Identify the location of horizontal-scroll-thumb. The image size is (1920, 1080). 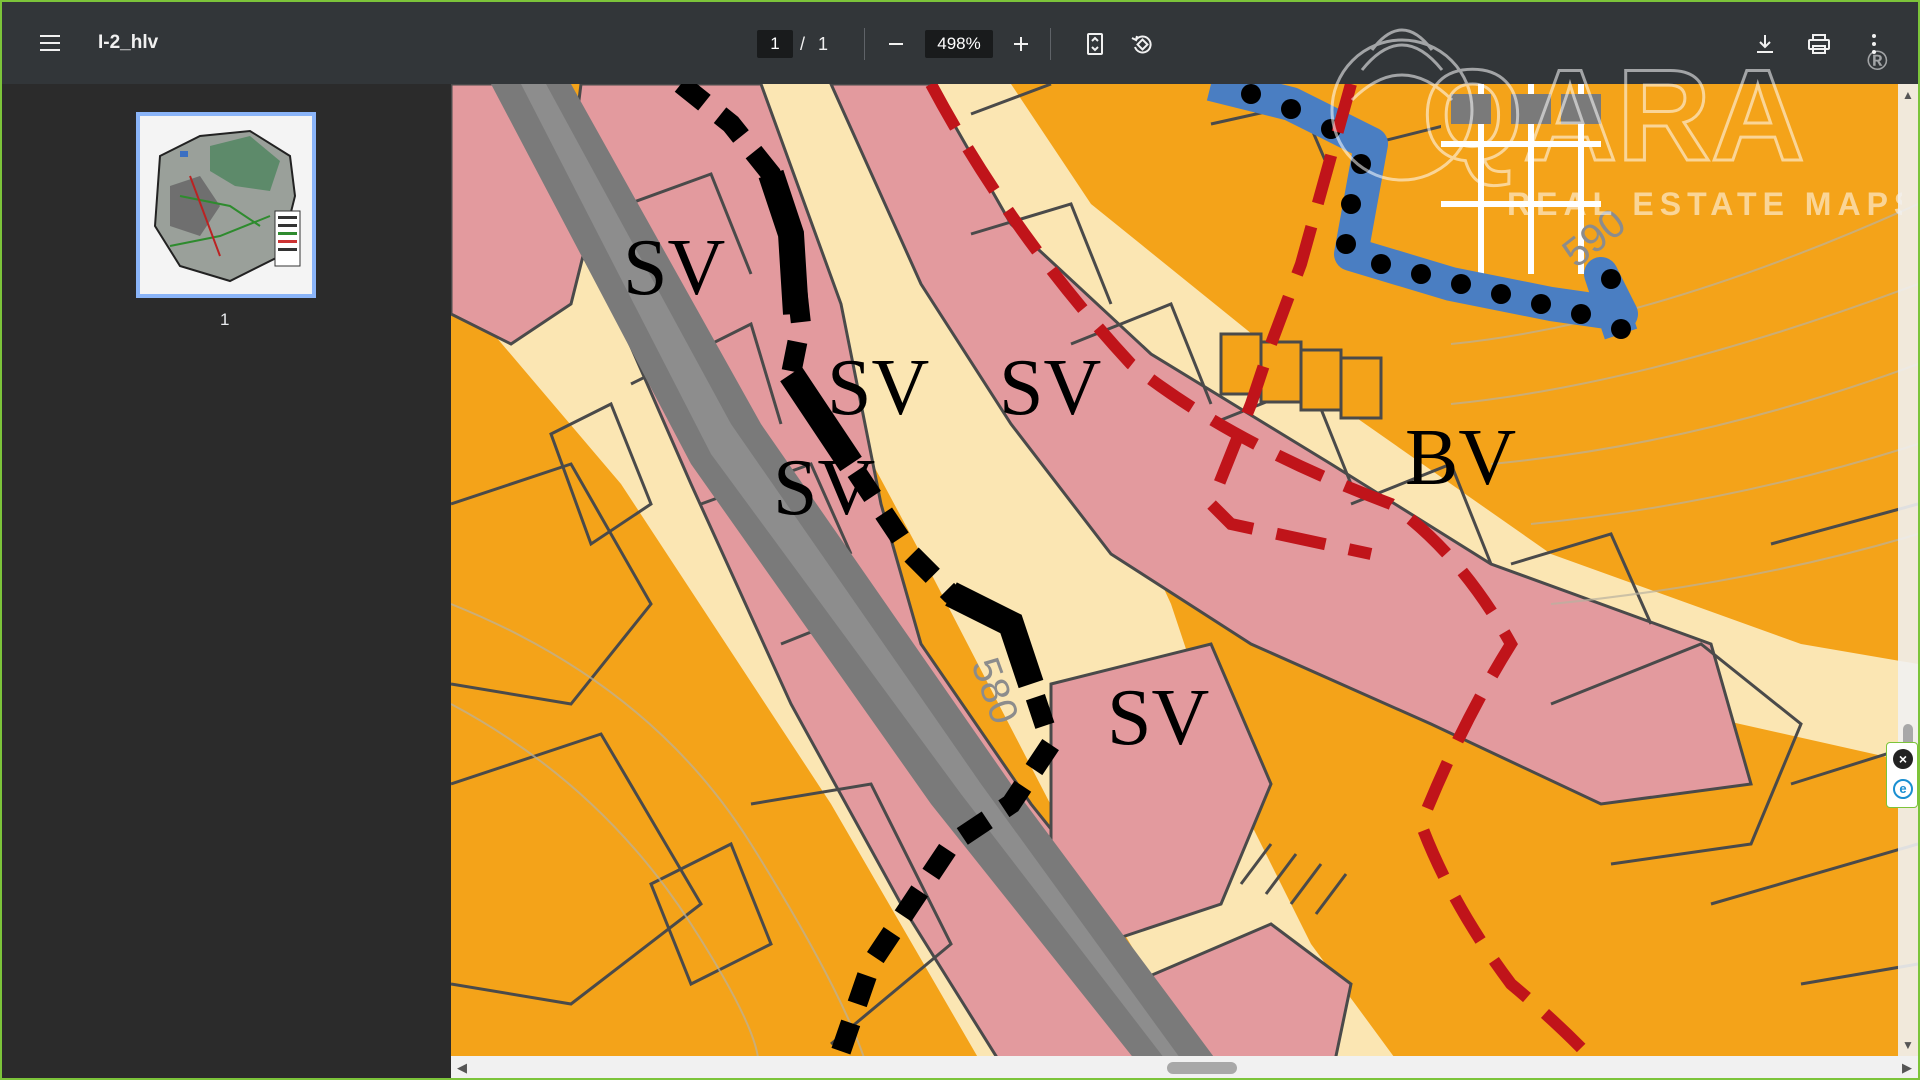
(1202, 1068).